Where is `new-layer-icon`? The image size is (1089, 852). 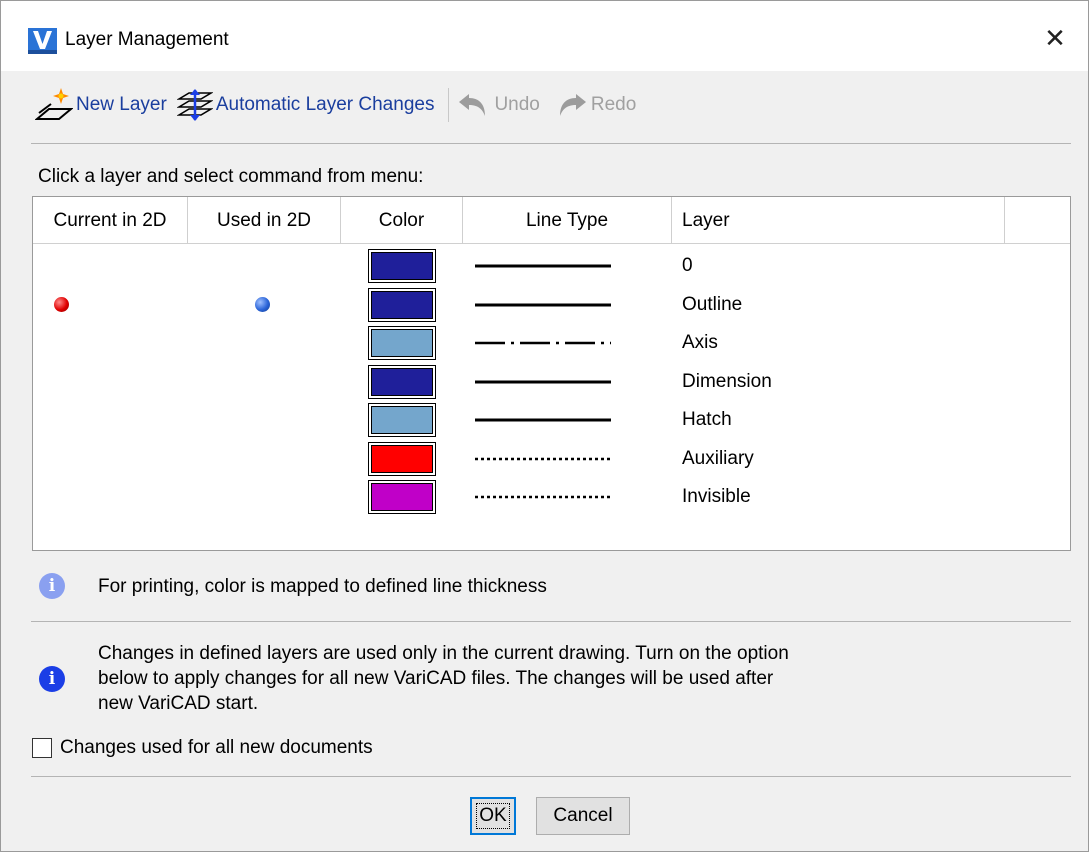 new-layer-icon is located at coordinates (54, 104).